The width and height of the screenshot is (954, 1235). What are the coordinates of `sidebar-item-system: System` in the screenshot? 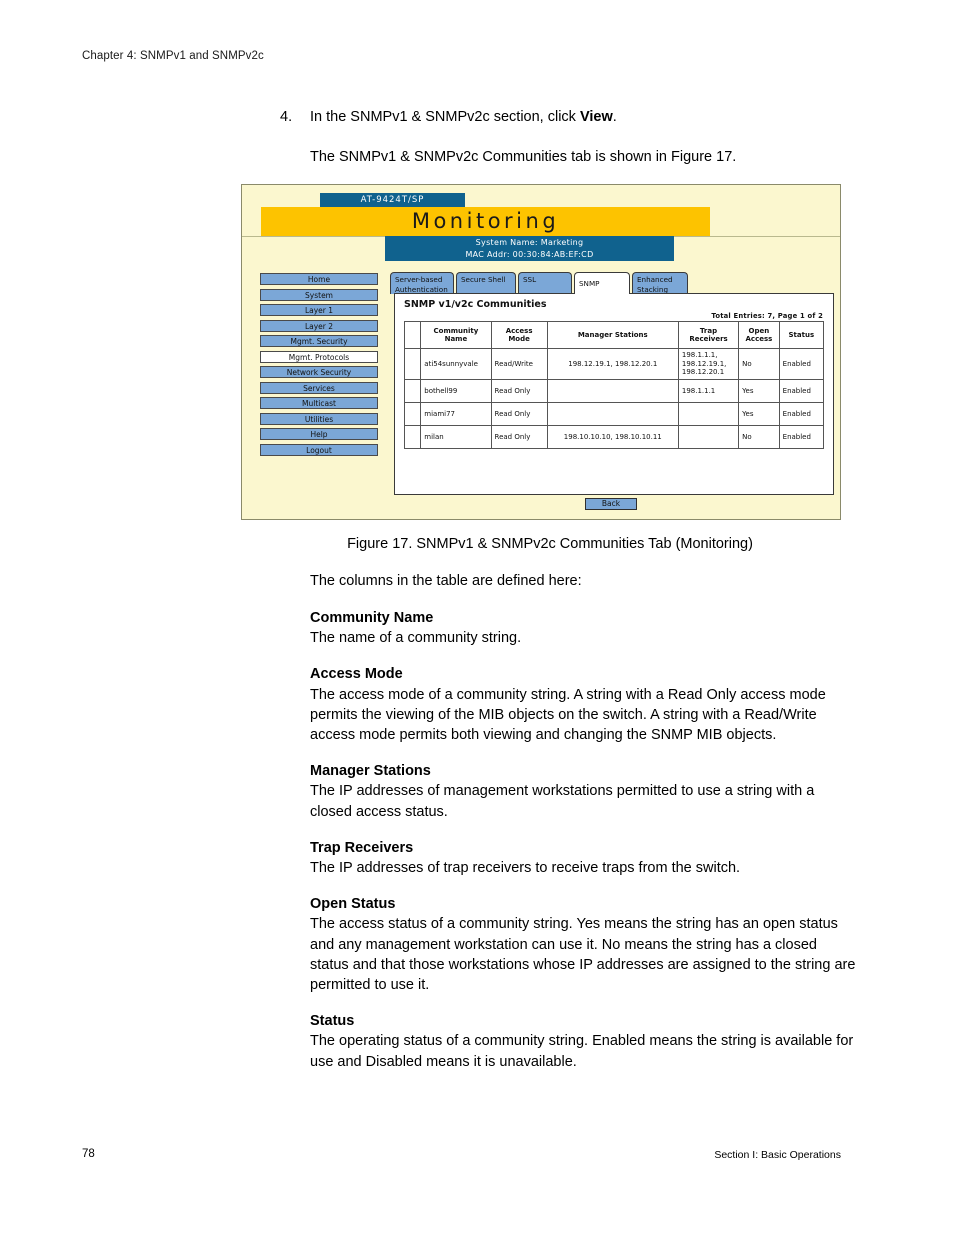 It's located at (319, 294).